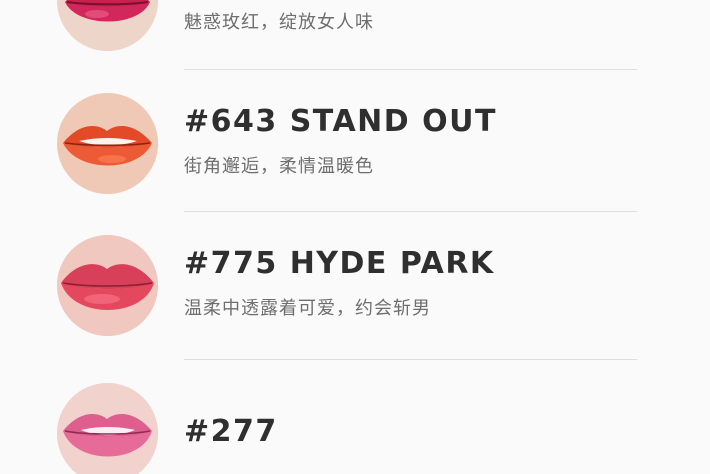 The image size is (710, 474). What do you see at coordinates (279, 22) in the screenshot?
I see `shade-description: 魅惑玫红，绽放女人味` at bounding box center [279, 22].